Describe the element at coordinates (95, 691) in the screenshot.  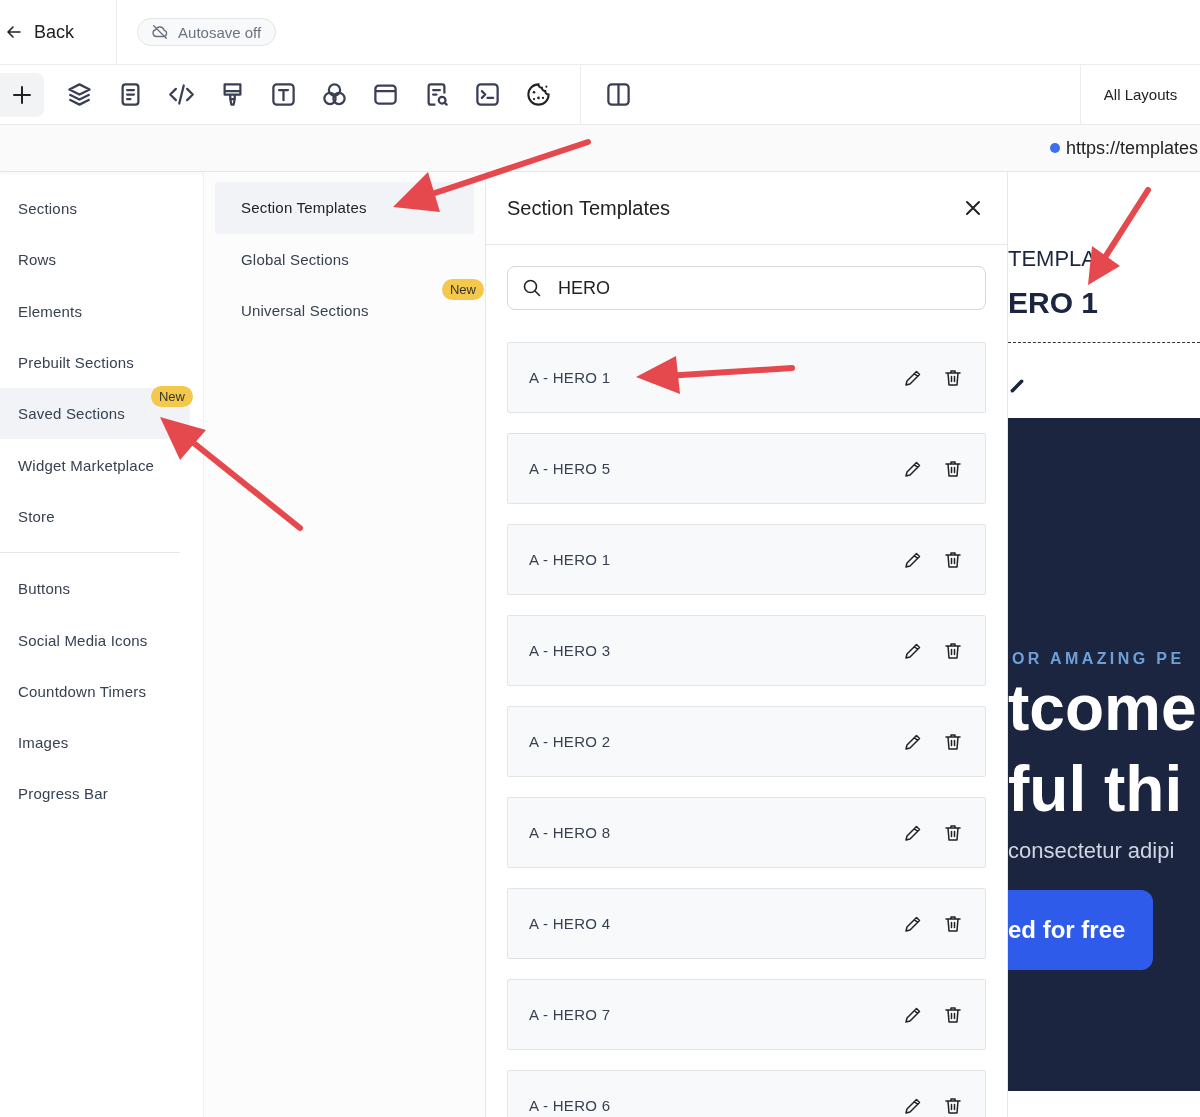
I see `nav-item: Countdown Timers` at that location.